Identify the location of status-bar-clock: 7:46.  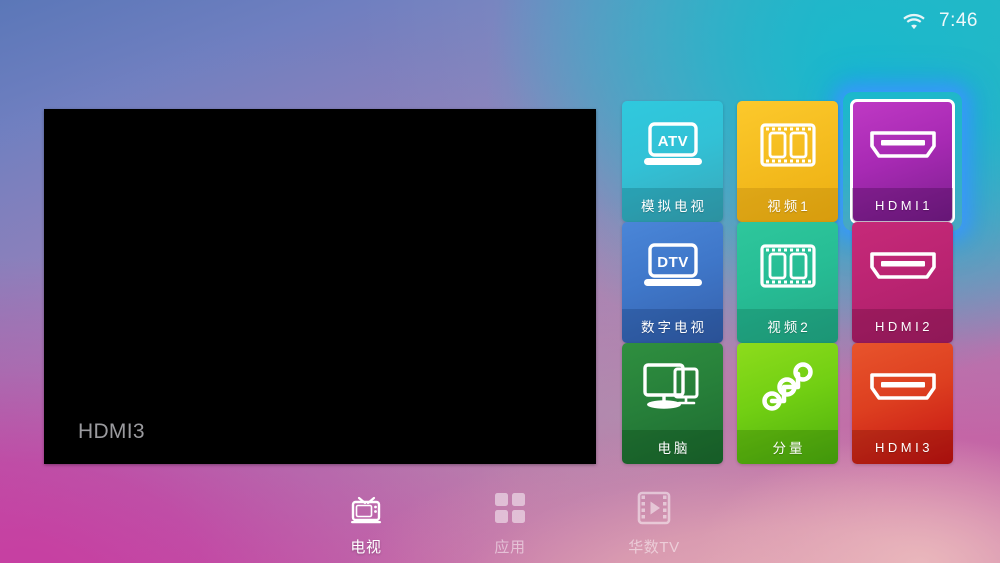
(958, 20).